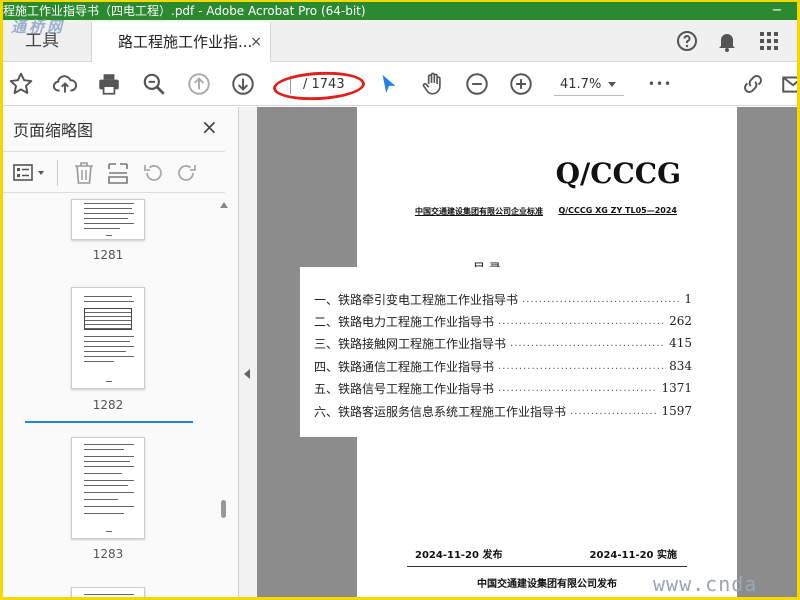 Image resolution: width=800 pixels, height=600 pixels. What do you see at coordinates (108, 405) in the screenshot?
I see `thumbnail-page-label: 1282` at bounding box center [108, 405].